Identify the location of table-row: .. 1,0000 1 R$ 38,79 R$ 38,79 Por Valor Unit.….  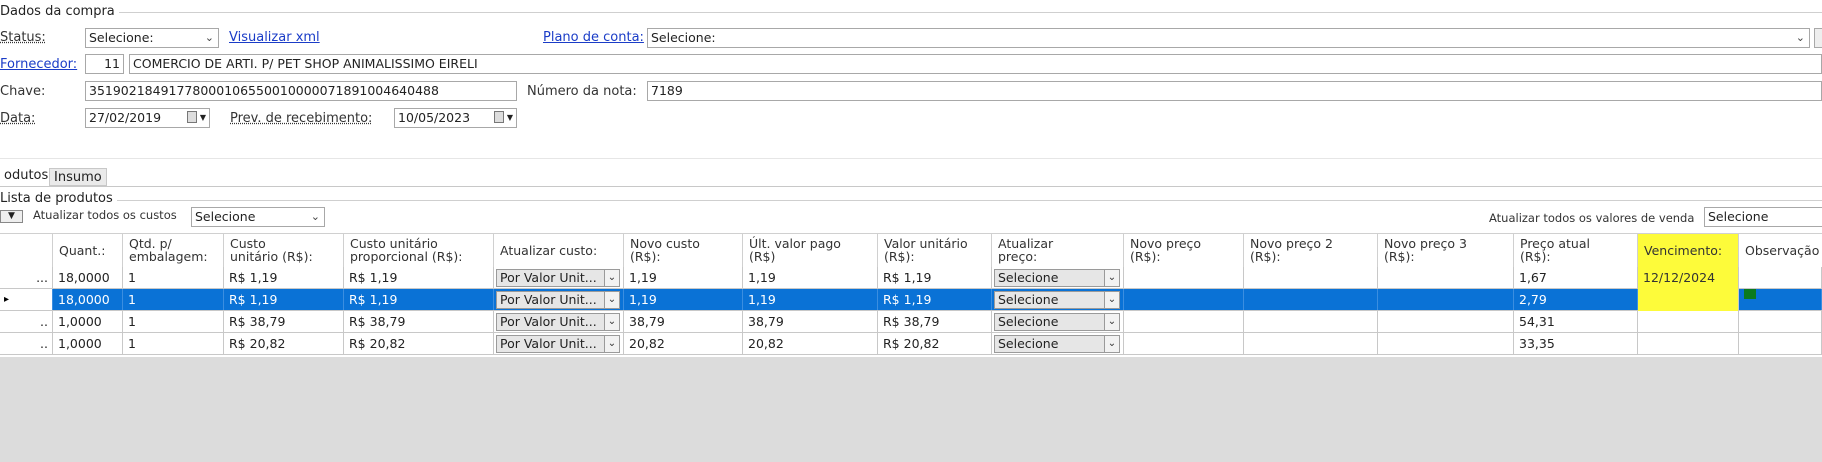
(911, 322).